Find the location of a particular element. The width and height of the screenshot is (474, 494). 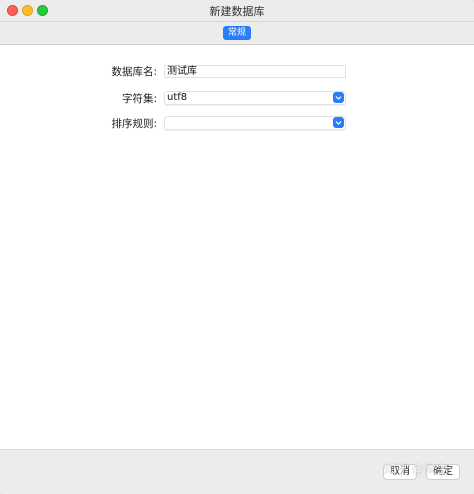

db-name-input: 测试库 is located at coordinates (255, 71).